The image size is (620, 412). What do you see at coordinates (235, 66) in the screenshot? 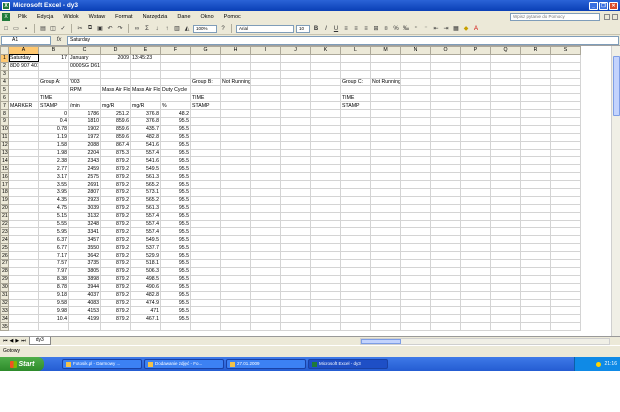
I see `cell-h2` at bounding box center [235, 66].